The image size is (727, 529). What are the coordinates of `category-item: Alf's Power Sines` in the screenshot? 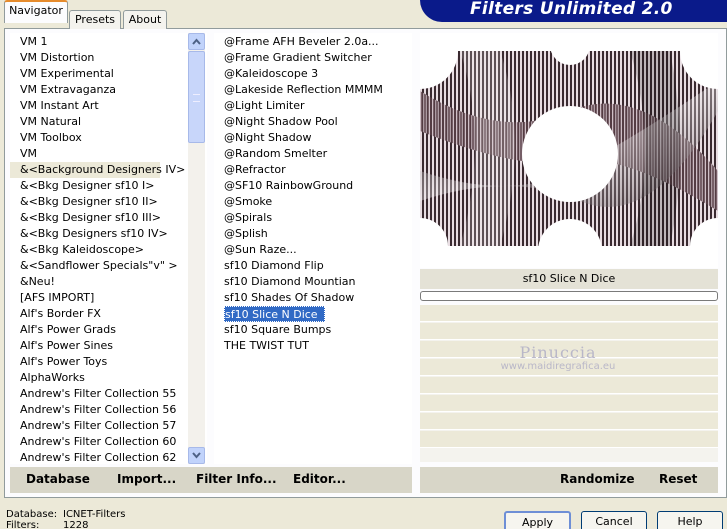 It's located at (108, 346).